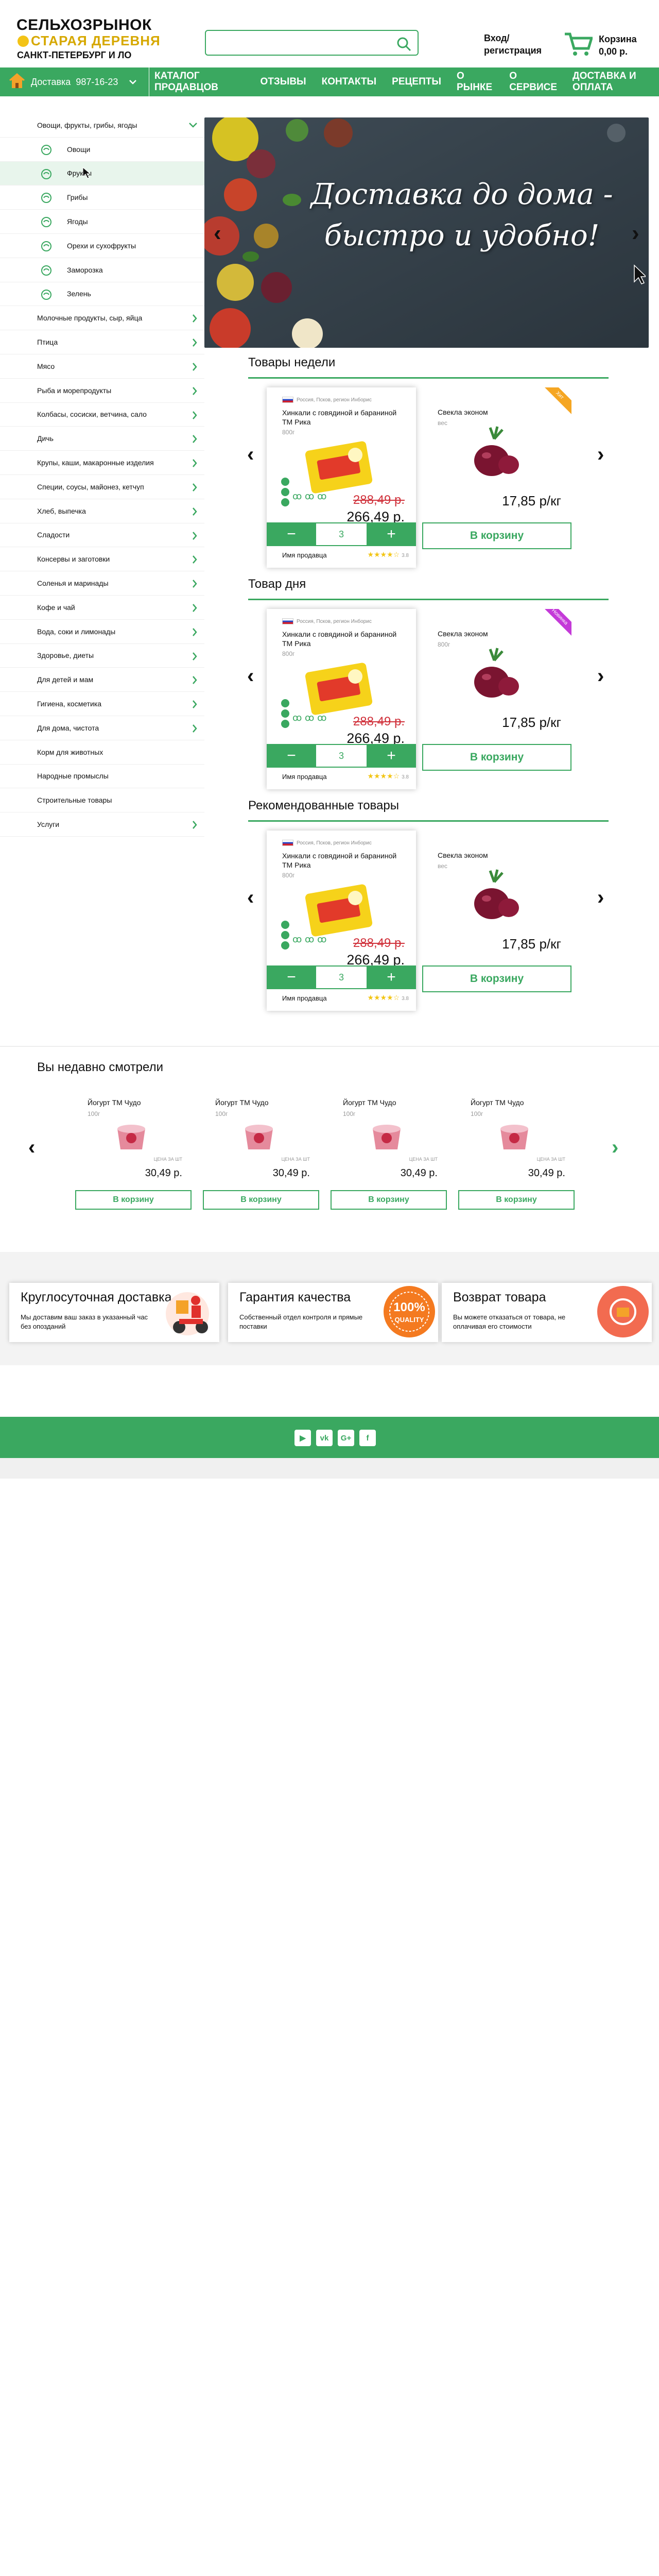 The width and height of the screenshot is (659, 2576). Describe the element at coordinates (476, 82) in the screenshot. I see `nav-item: О РЫНКЕ` at that location.